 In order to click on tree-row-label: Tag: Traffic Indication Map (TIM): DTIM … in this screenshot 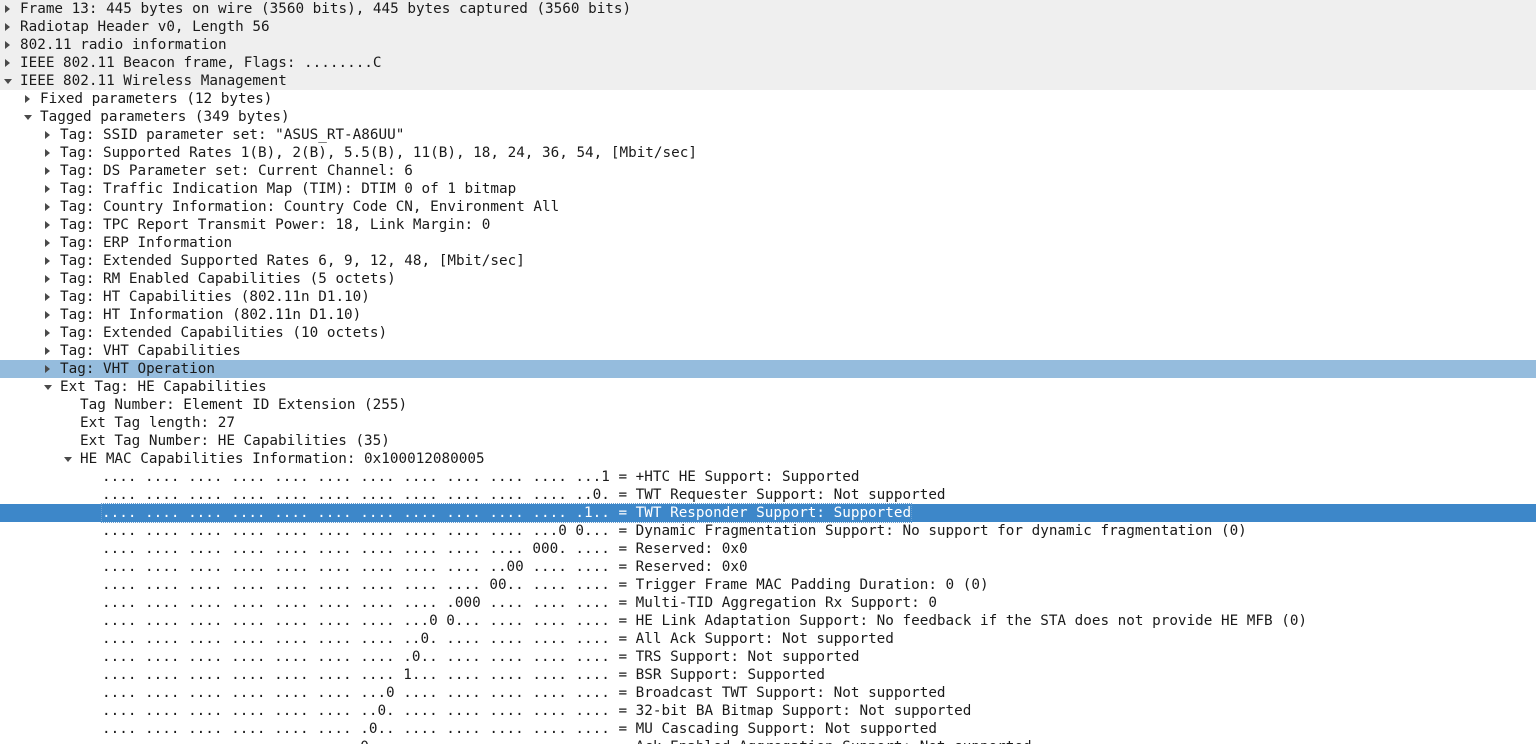, I will do `click(288, 189)`.